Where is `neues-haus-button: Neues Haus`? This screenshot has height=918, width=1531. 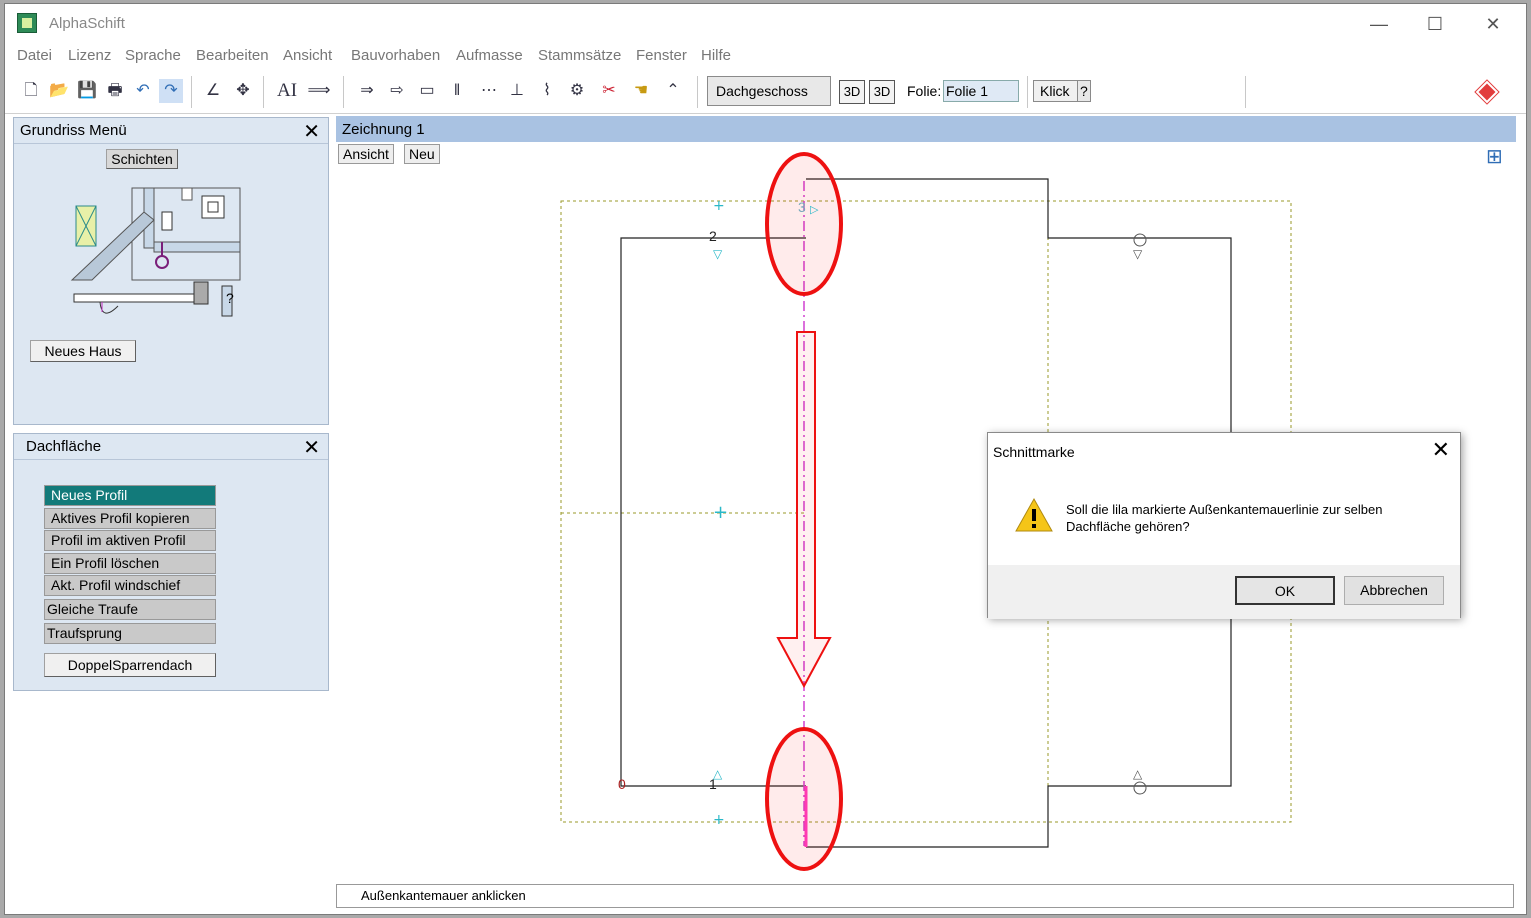
neues-haus-button: Neues Haus is located at coordinates (83, 351).